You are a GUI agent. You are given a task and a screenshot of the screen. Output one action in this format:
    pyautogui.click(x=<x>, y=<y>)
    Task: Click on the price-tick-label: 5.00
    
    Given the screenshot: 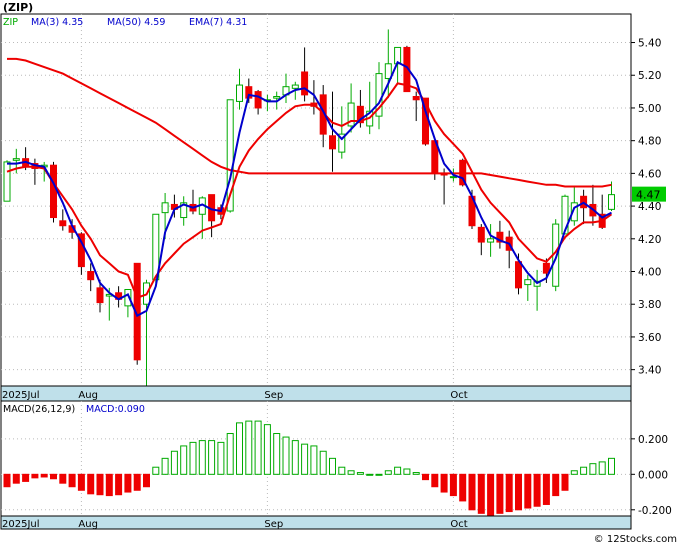 What is the action you would take?
    pyautogui.click(x=649, y=109)
    